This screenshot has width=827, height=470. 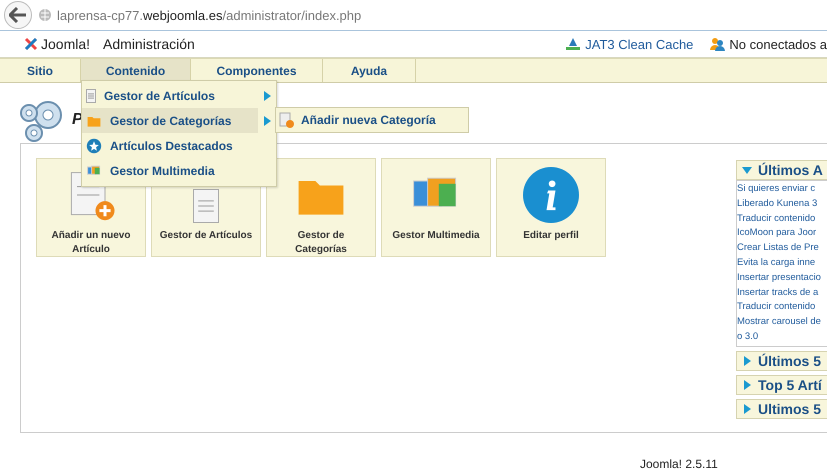 I want to click on back-button, so click(x=18, y=15).